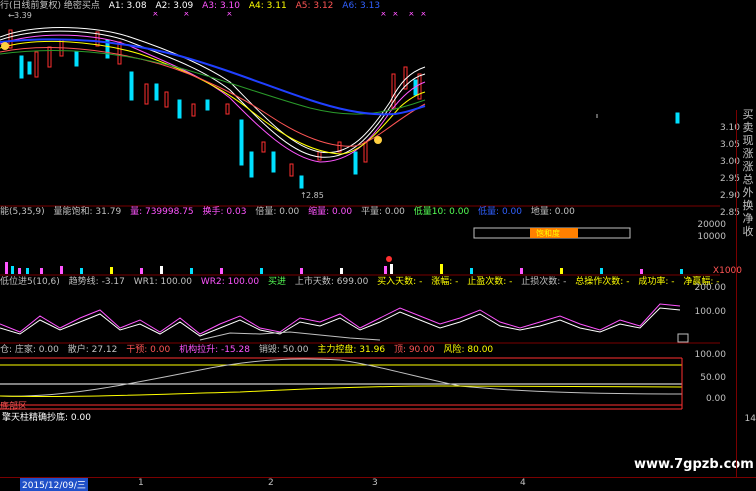 The width and height of the screenshot is (756, 491). I want to click on bottom-zone-label: 底部区, so click(14, 407).